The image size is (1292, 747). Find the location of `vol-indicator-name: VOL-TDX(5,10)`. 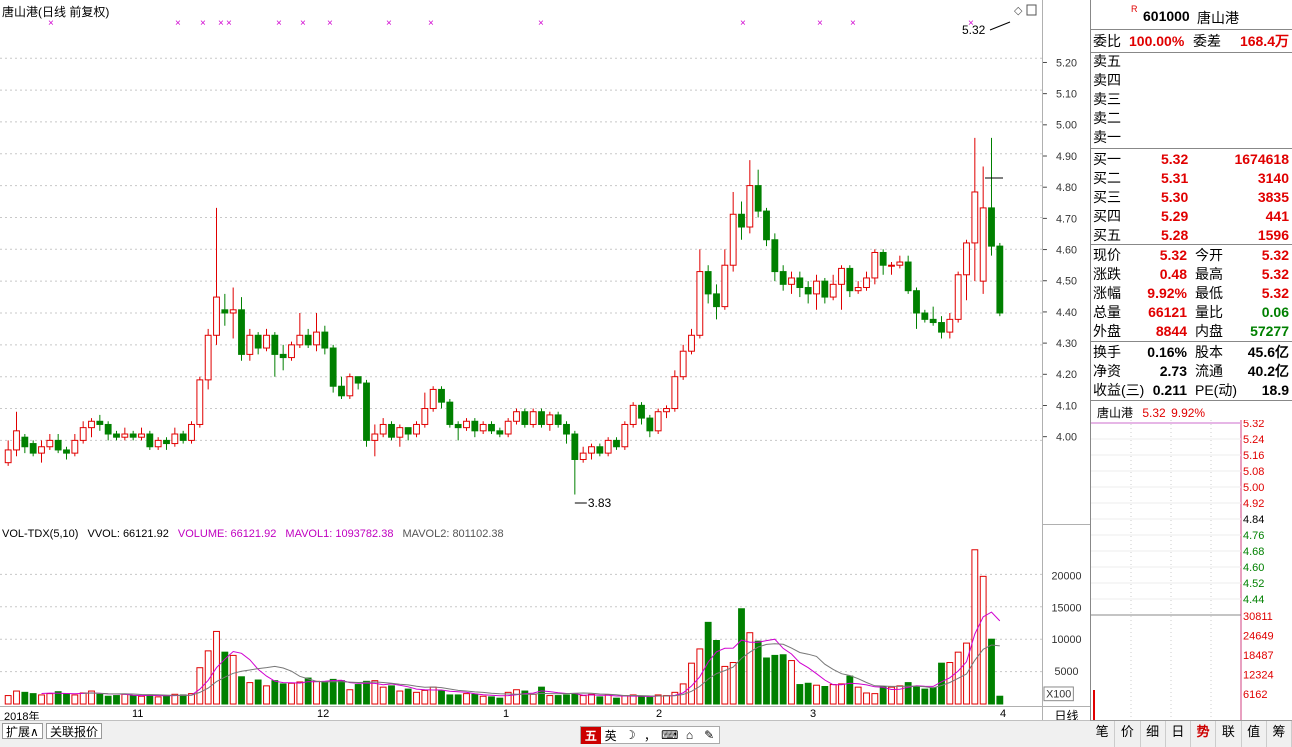

vol-indicator-name: VOL-TDX(5,10) is located at coordinates (40, 534).